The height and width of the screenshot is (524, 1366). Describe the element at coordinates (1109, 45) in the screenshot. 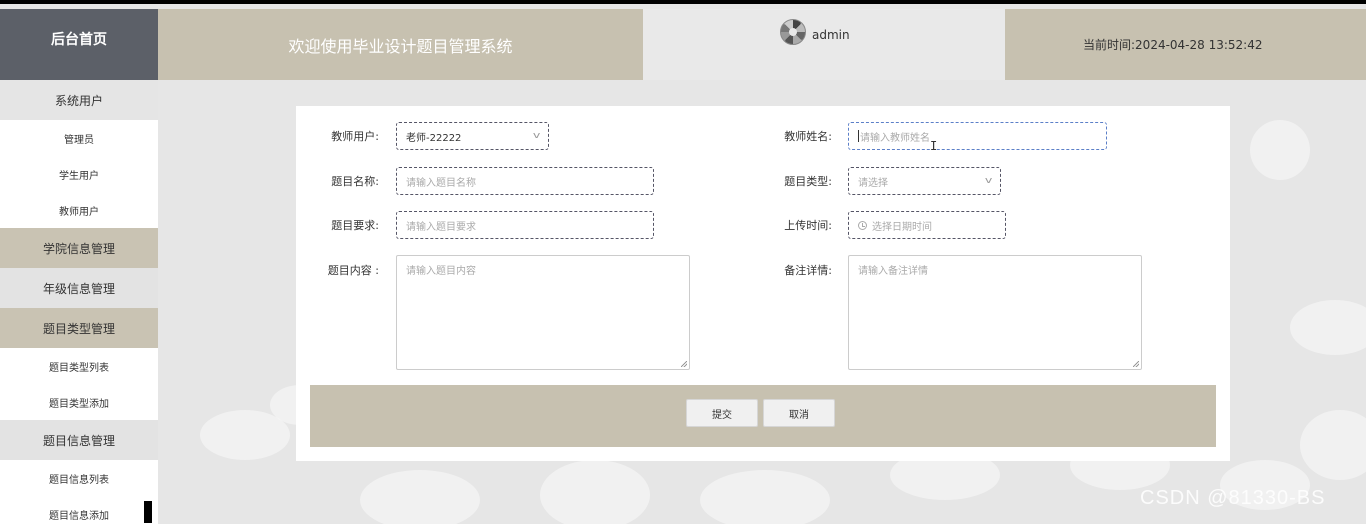

I see `time-label: 当前时间:` at that location.